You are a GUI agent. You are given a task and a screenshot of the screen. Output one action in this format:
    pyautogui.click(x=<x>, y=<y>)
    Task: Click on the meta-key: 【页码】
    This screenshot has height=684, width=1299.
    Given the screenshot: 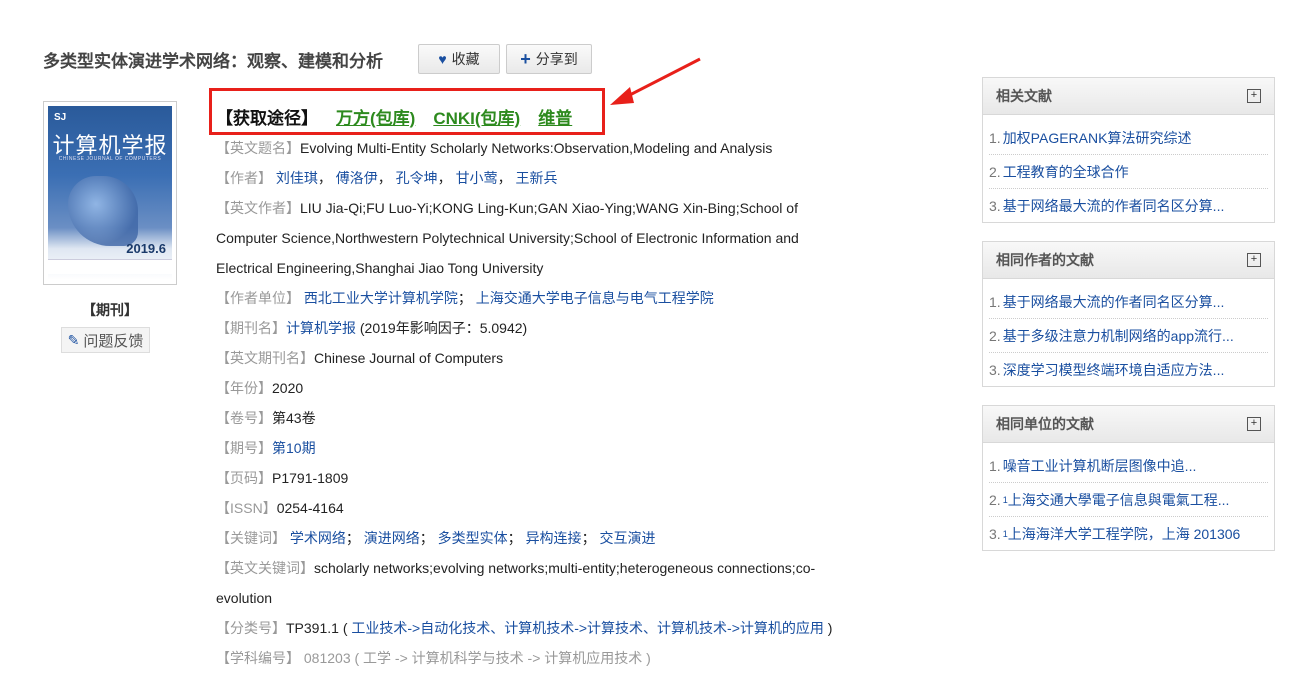 What is the action you would take?
    pyautogui.click(x=244, y=478)
    